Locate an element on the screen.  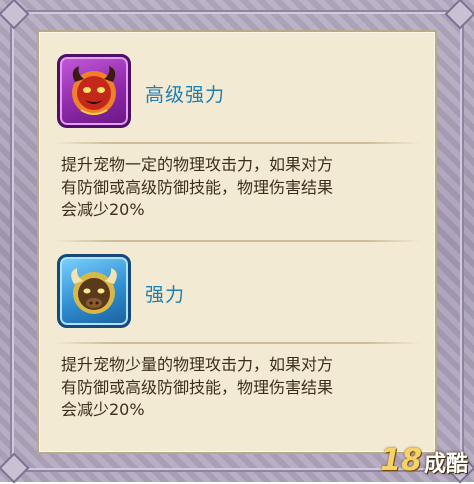
golden-bull-pet-icon-art is located at coordinates (94, 291).